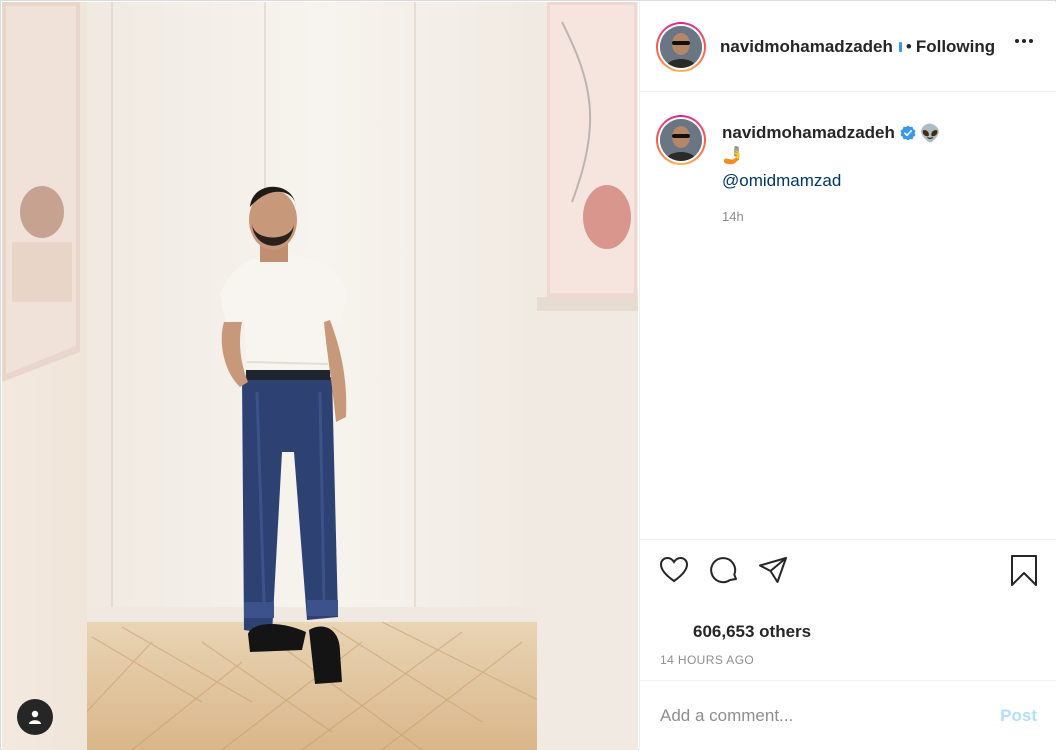 The image size is (1056, 750). I want to click on post-caption: navidmohamadzadeh 👽 🤳 @omidmamzad 14h, so click(848, 169).